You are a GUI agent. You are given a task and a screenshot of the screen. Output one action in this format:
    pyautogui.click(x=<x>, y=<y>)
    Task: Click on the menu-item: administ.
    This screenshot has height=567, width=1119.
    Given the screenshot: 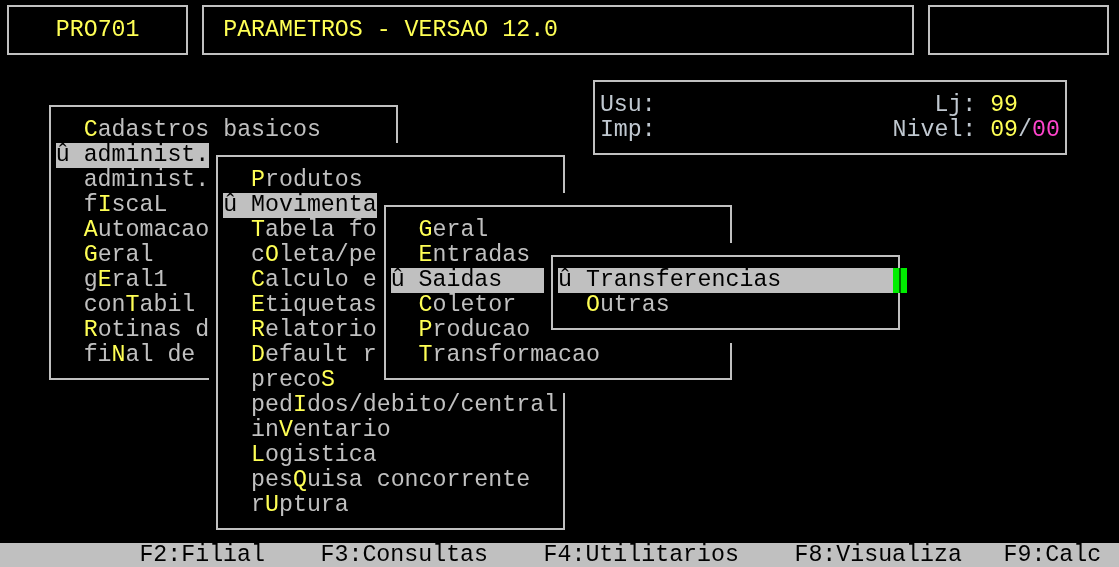 What is the action you would take?
    pyautogui.click(x=132, y=180)
    